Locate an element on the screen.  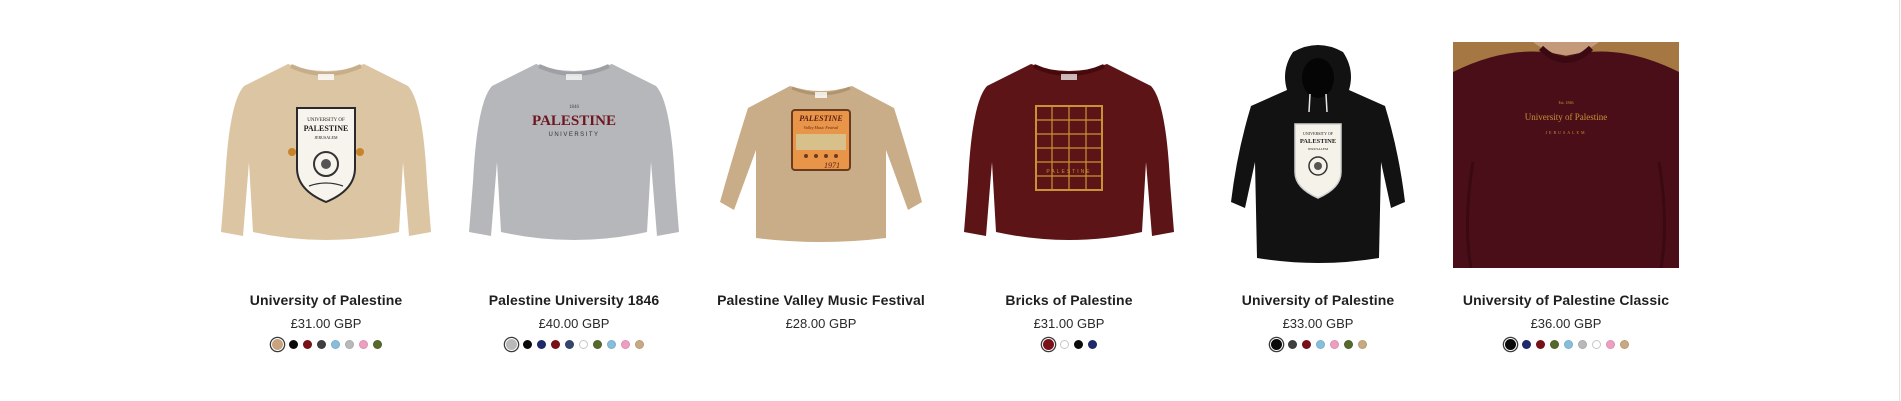
product-image: 1846 PALESTINE UNIVERSITY is located at coordinates (574, 155).